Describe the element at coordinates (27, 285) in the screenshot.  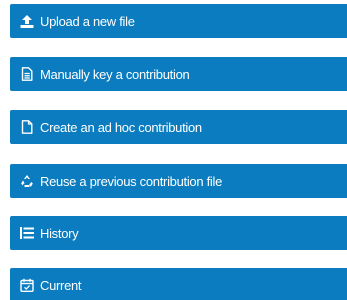
I see `calendar-icon` at that location.